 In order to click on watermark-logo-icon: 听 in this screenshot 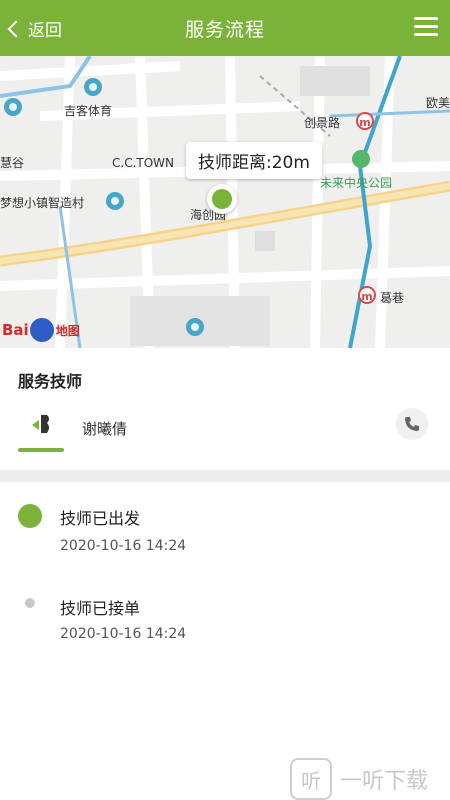, I will do `click(311, 779)`.